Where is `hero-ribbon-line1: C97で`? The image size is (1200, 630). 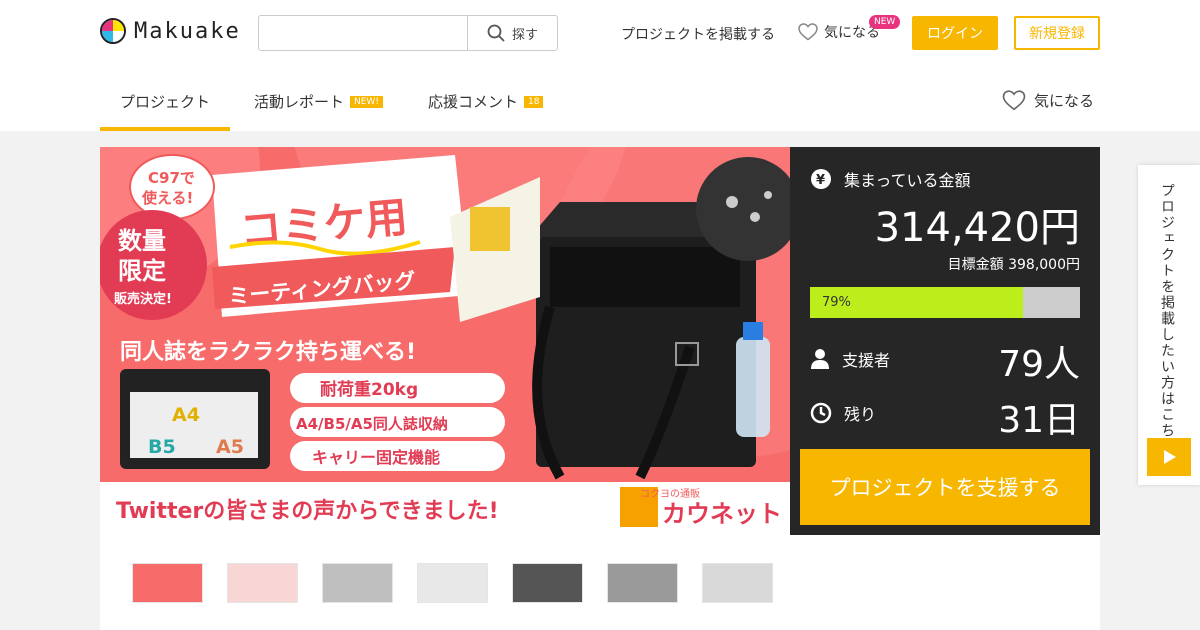 hero-ribbon-line1: C97で is located at coordinates (171, 178).